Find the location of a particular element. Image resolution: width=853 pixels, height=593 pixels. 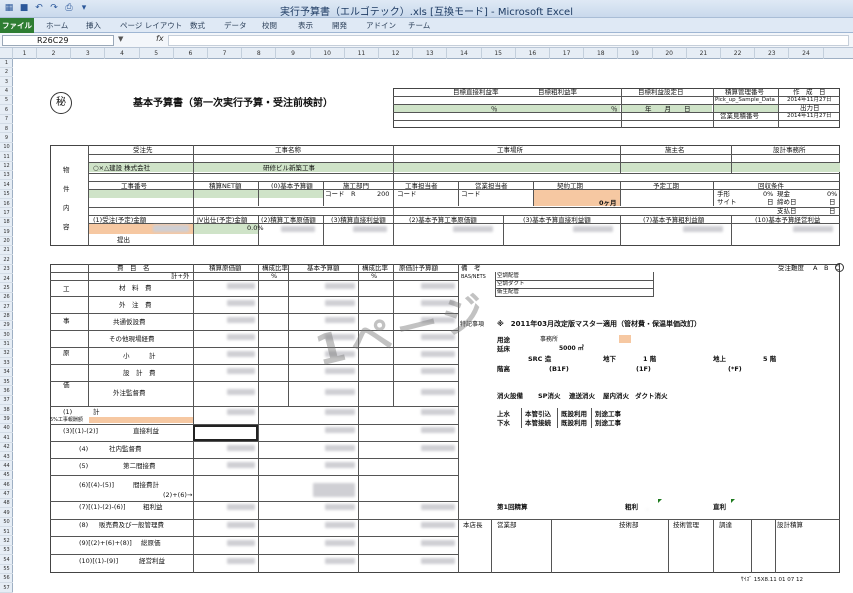

row-header-cell: 21 is located at coordinates (6, 251).